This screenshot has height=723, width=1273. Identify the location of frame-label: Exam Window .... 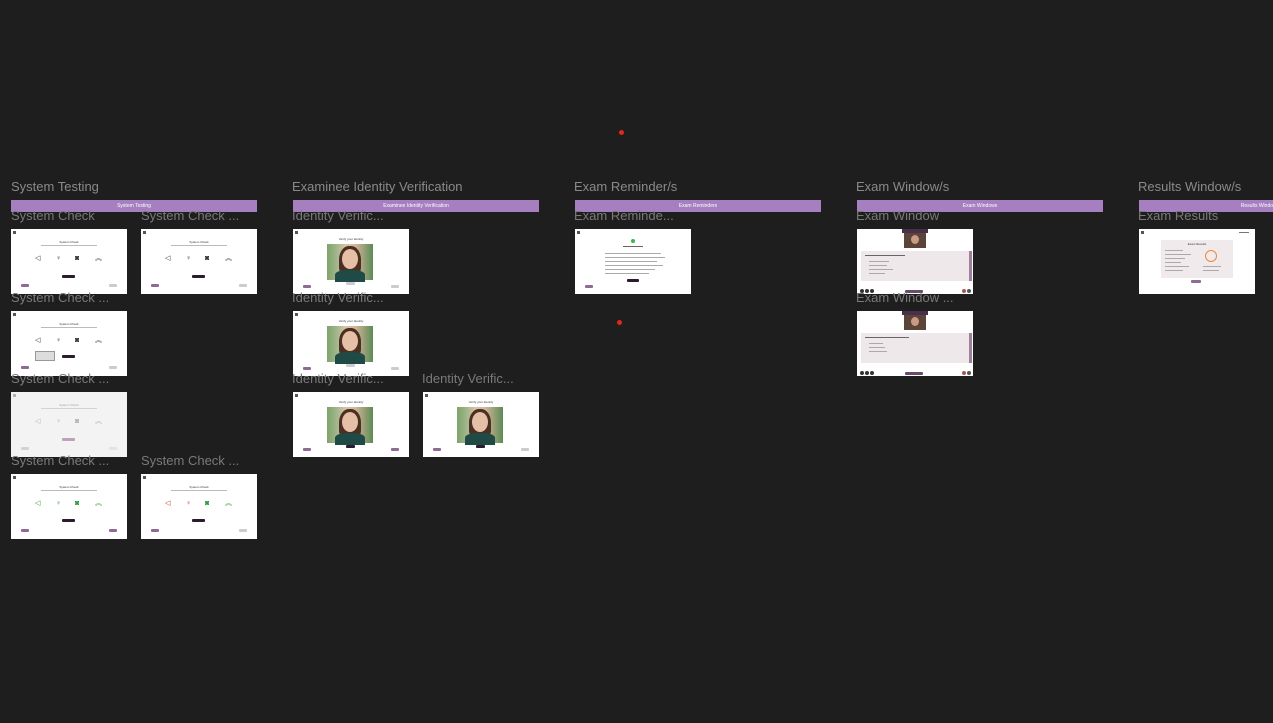
(905, 297).